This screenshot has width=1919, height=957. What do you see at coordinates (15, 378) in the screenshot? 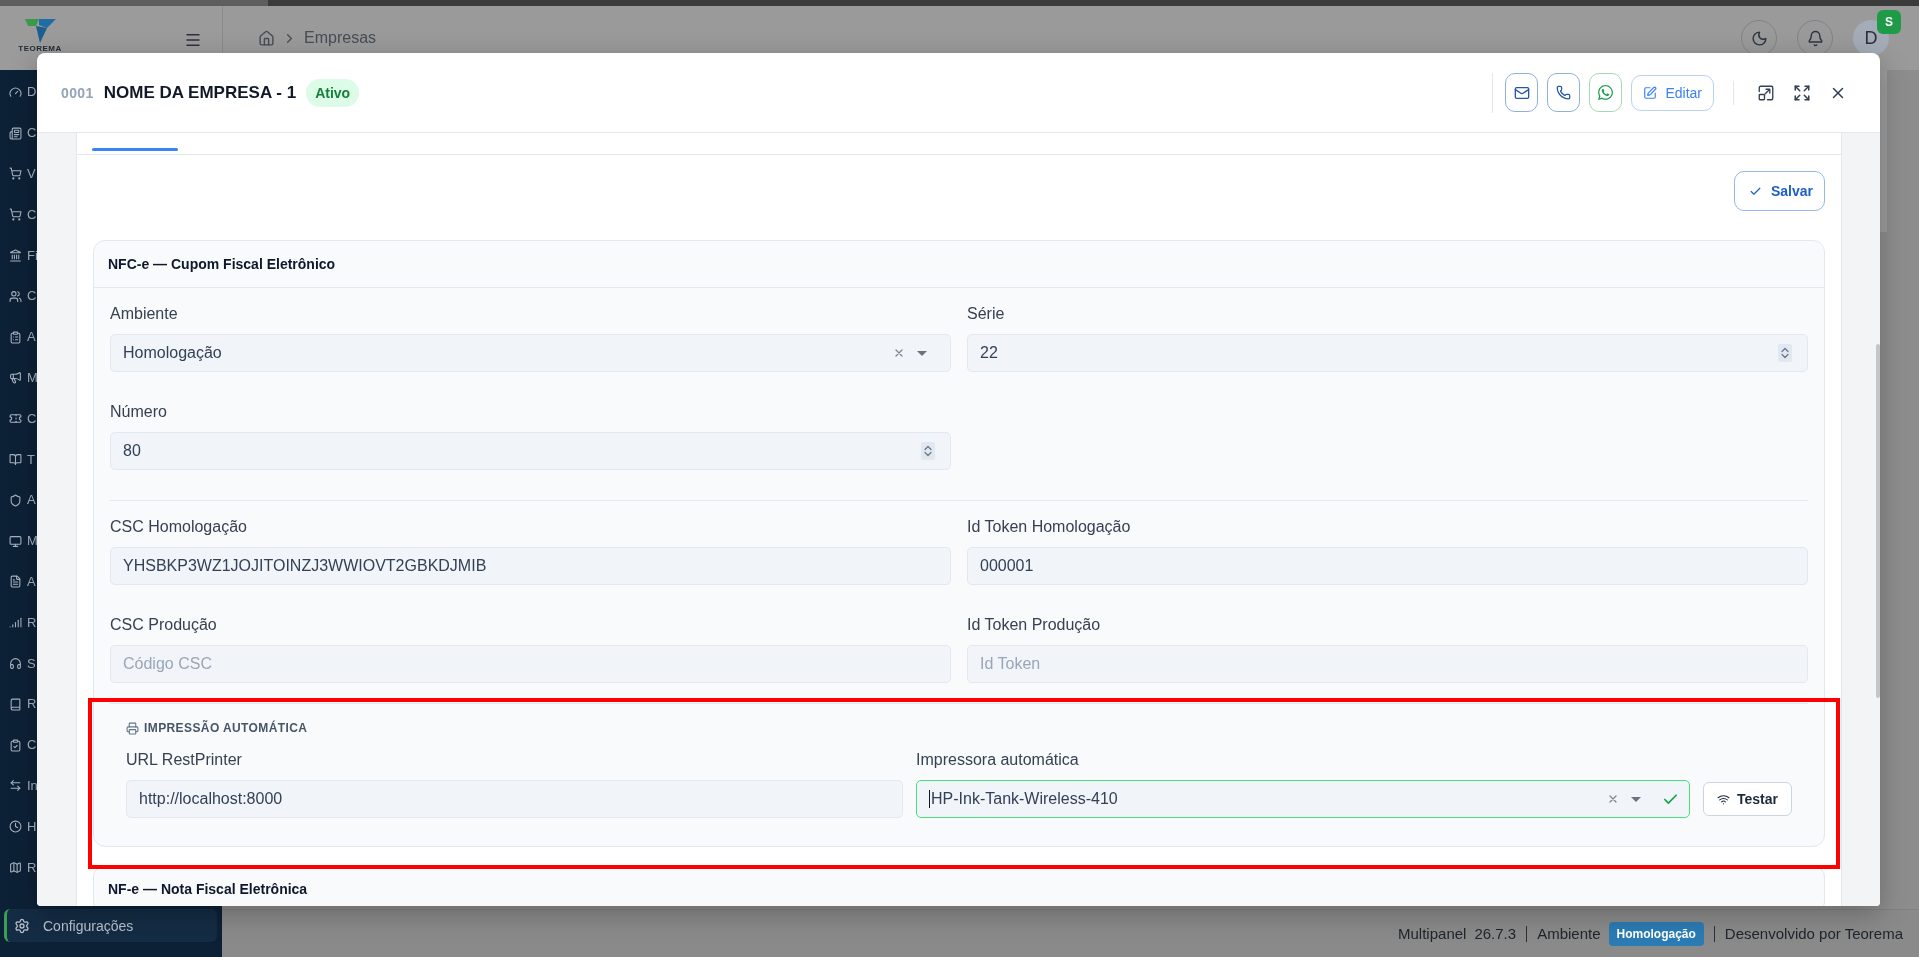
I see `megaphone-icon` at bounding box center [15, 378].